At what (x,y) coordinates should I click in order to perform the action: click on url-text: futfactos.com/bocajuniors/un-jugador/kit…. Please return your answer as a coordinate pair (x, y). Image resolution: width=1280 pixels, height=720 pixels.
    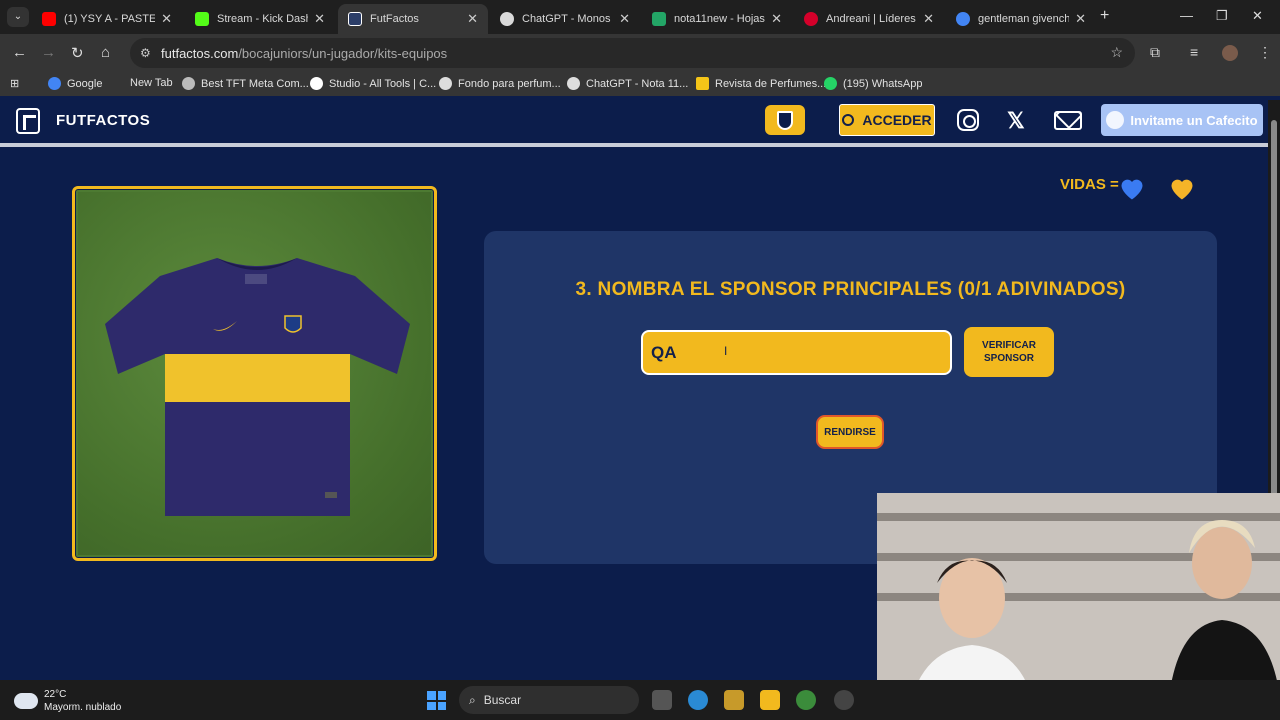
    Looking at the image, I should click on (304, 53).